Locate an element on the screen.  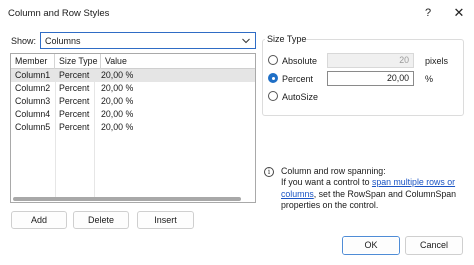
percent-label: Percent is located at coordinates (297, 79).